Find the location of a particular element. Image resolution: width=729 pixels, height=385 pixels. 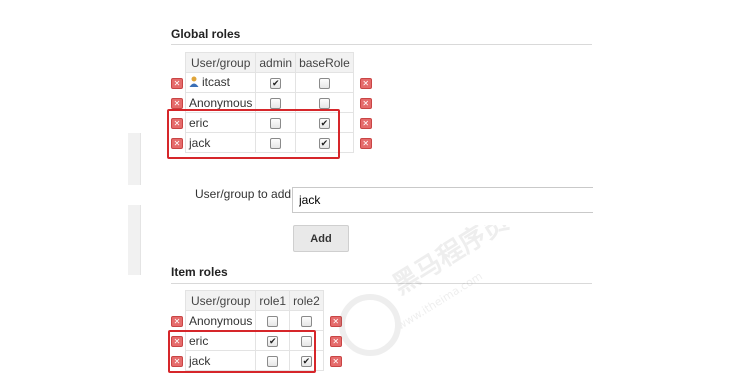

global-roles-divider is located at coordinates (381, 44).